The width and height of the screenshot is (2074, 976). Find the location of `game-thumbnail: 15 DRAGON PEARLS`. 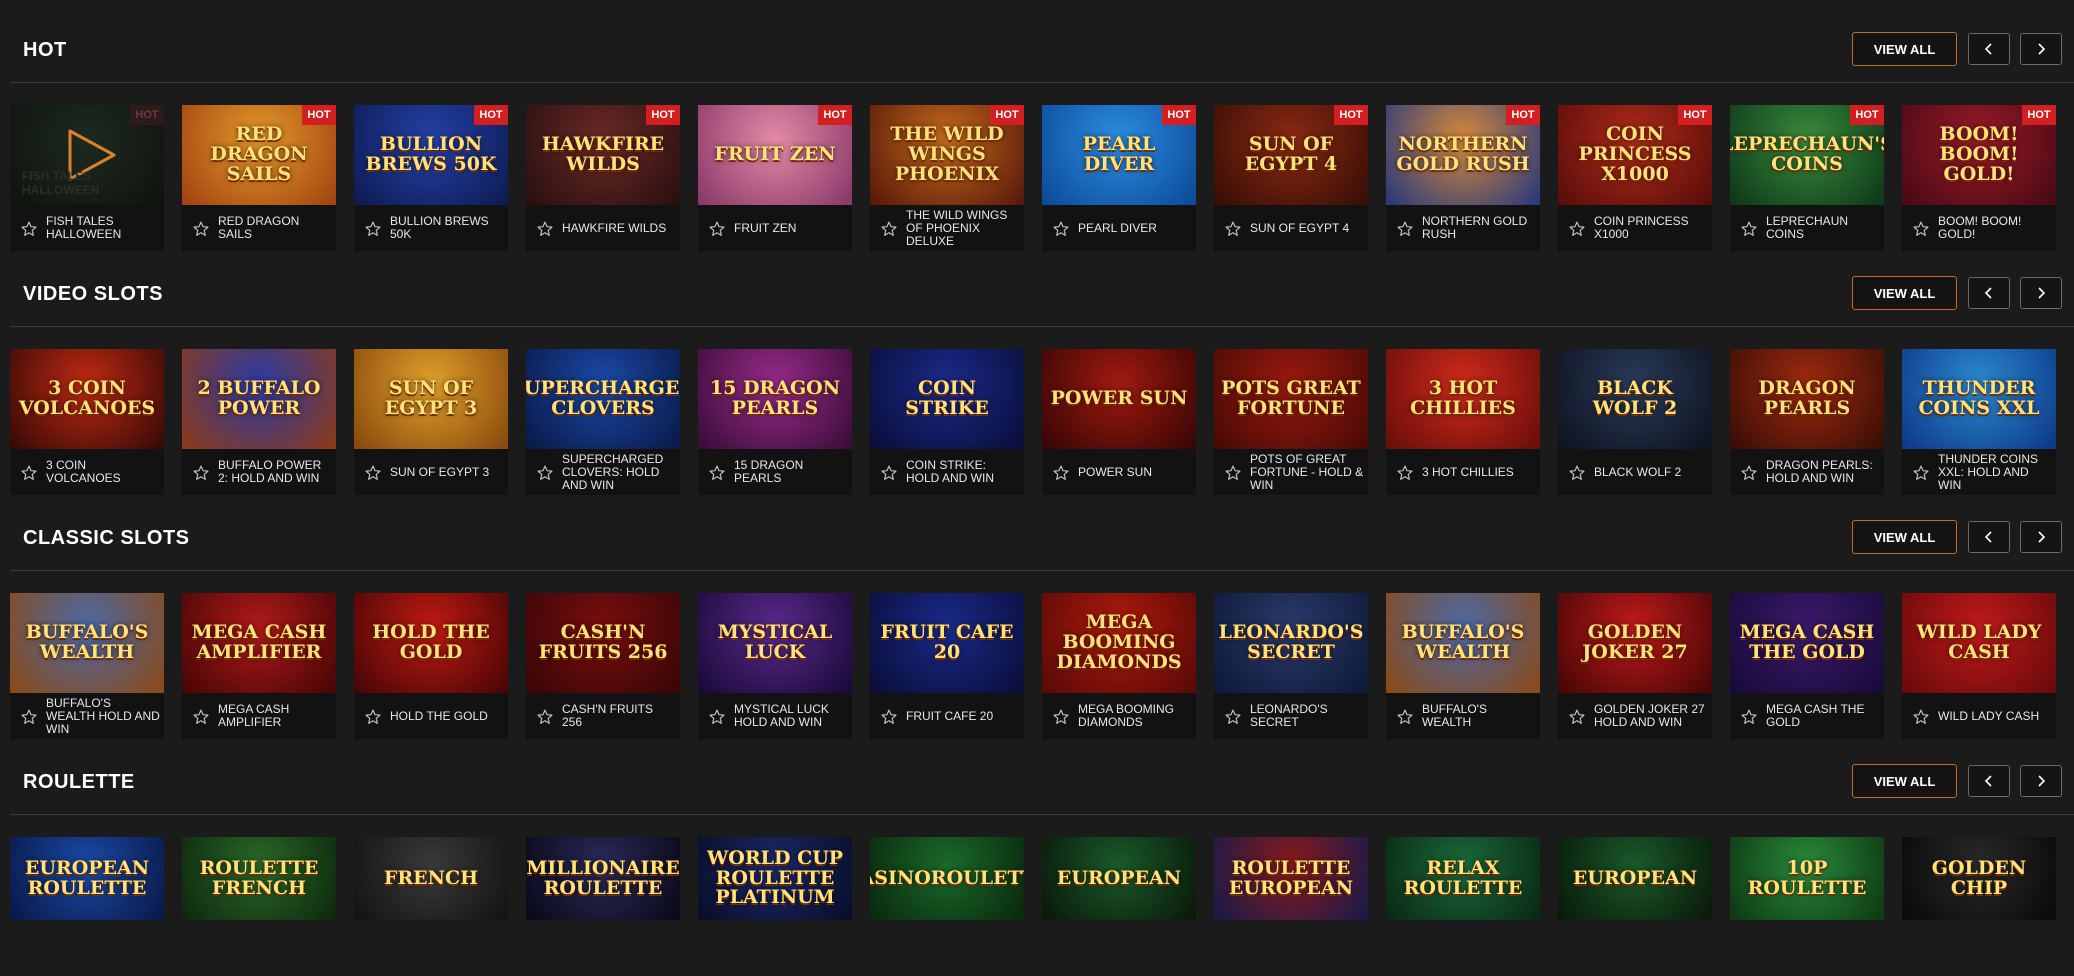

game-thumbnail: 15 DRAGON PEARLS is located at coordinates (775, 399).